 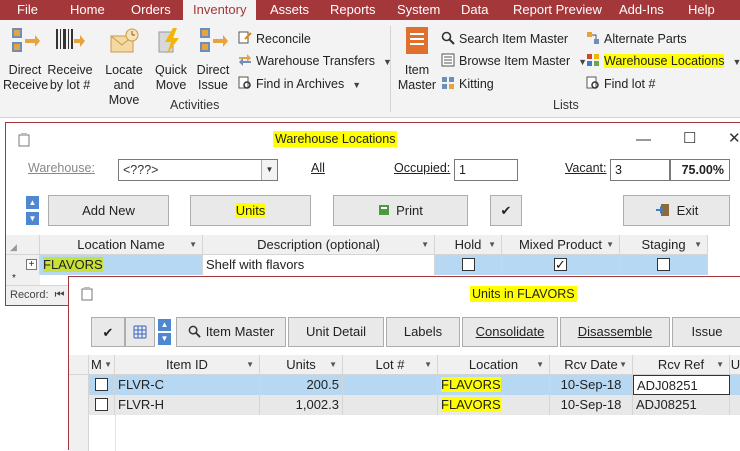 I want to click on table-row: FLVR-C 200.5 FLAVORS 10-Sep-18 ADJ08251, so click(x=404, y=385).